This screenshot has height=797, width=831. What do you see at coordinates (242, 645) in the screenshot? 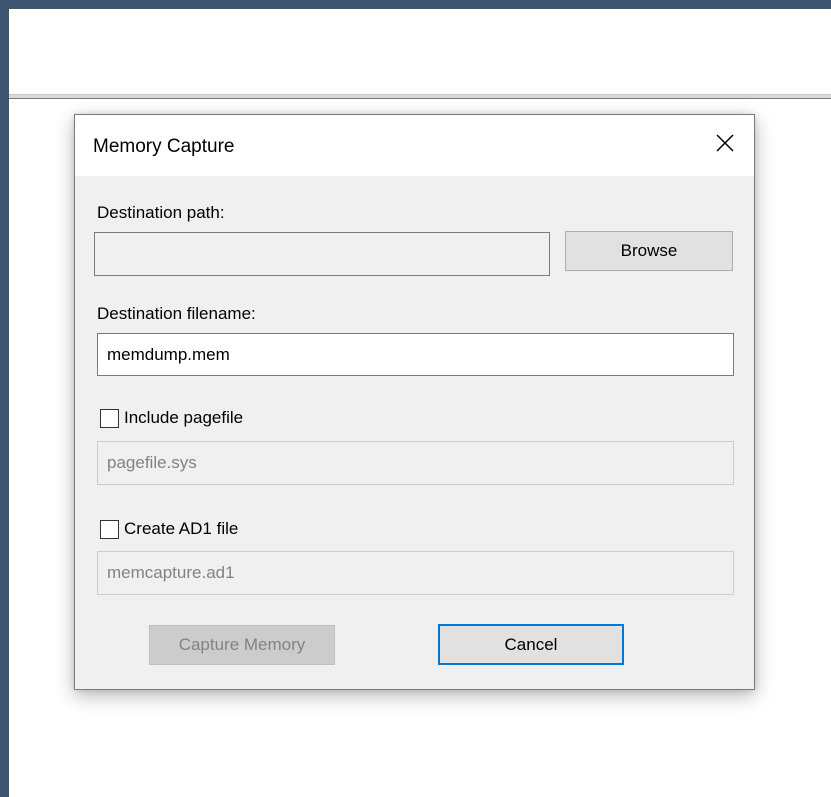
I see `capture-memory-button: Capture Memory` at bounding box center [242, 645].